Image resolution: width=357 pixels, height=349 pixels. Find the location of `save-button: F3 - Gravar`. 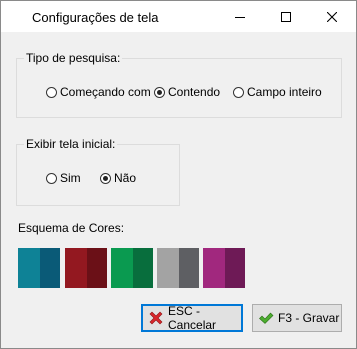

save-button: F3 - Gravar is located at coordinates (297, 318).